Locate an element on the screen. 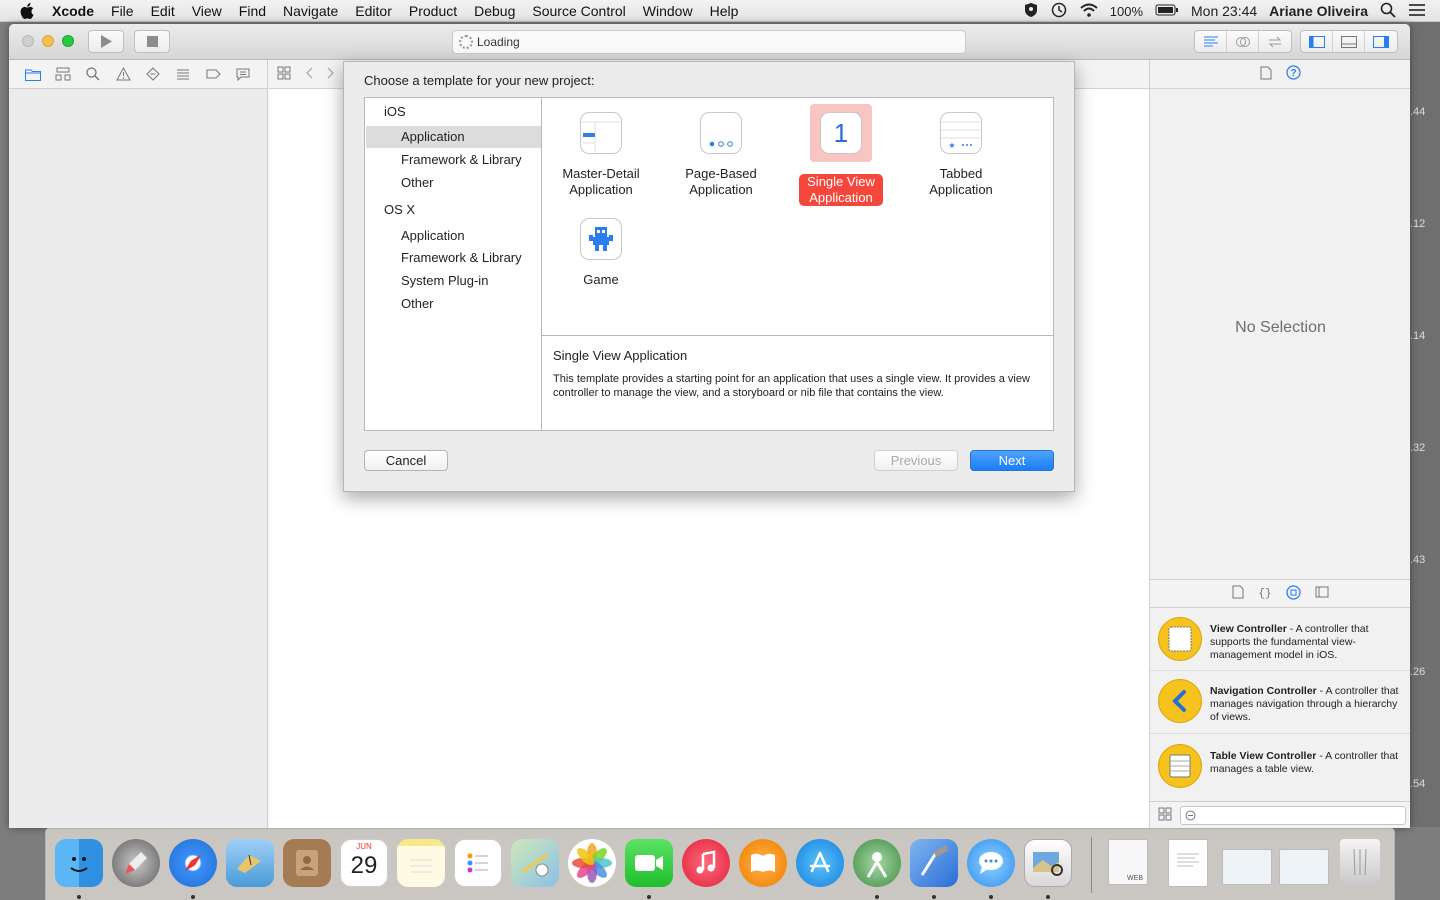 This screenshot has width=1440, height=900. search-icon is located at coordinates (93, 74).